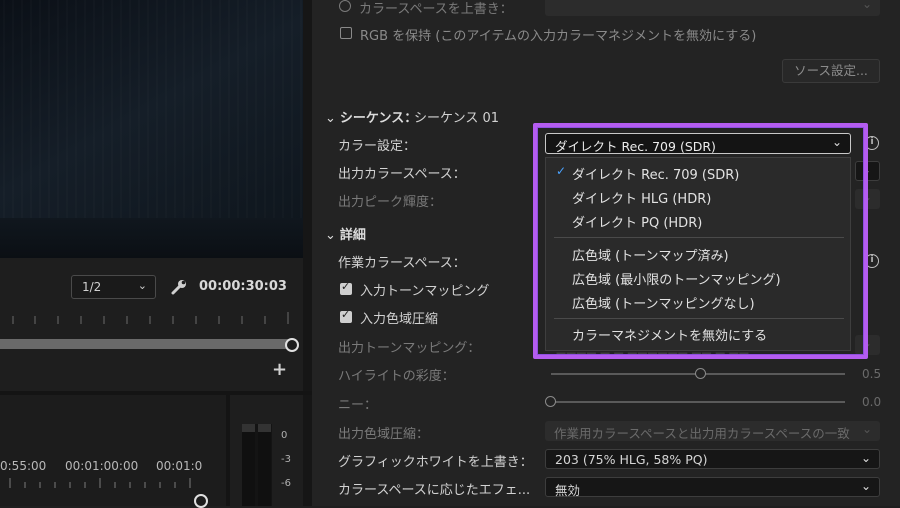 The width and height of the screenshot is (900, 508). I want to click on override-color-space-label: カラースペースを上書き：, so click(436, 9).